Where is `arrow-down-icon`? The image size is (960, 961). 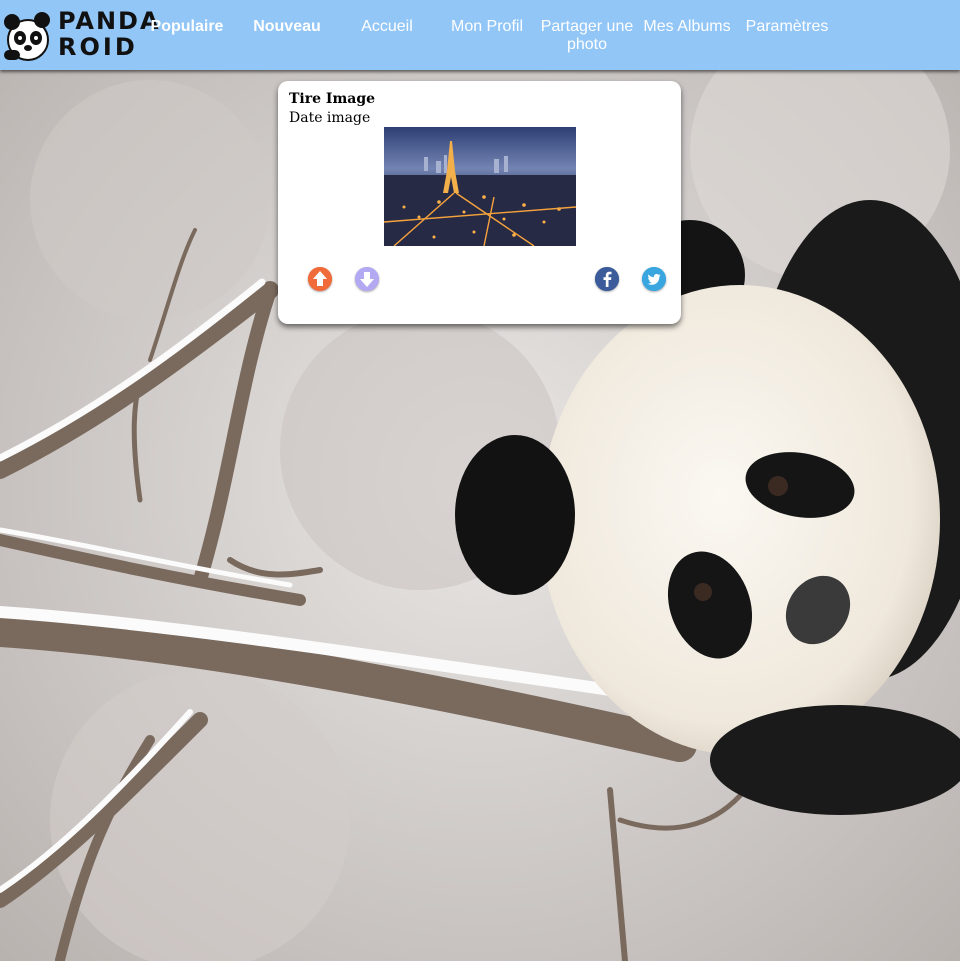
arrow-down-icon is located at coordinates (367, 279).